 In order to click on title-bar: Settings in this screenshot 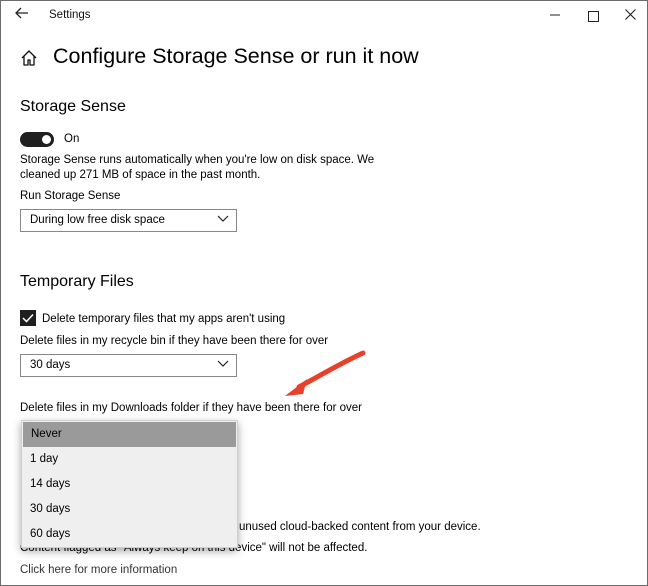, I will do `click(324, 16)`.